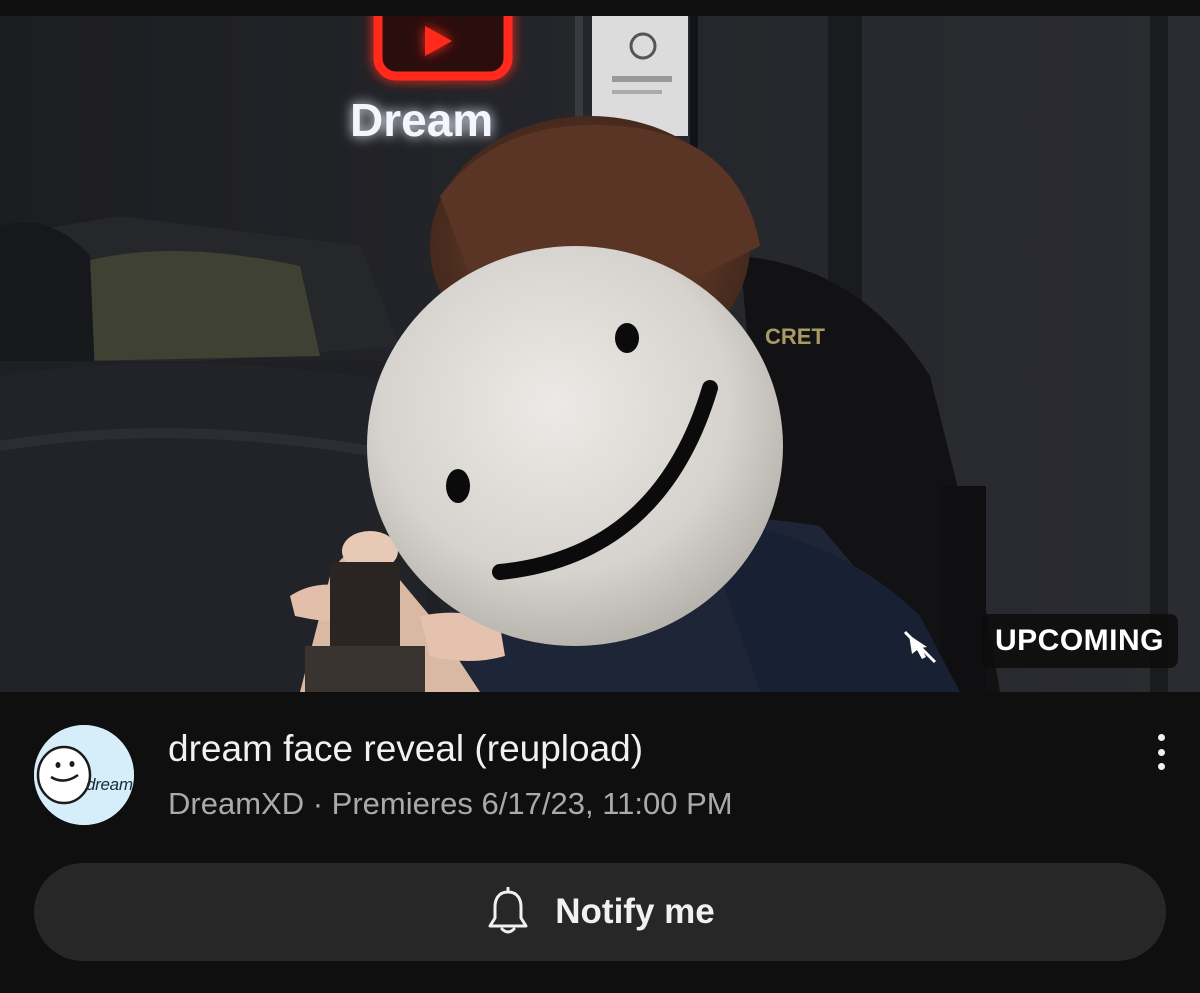  I want to click on chair-logo-text: CRET, so click(795, 336).